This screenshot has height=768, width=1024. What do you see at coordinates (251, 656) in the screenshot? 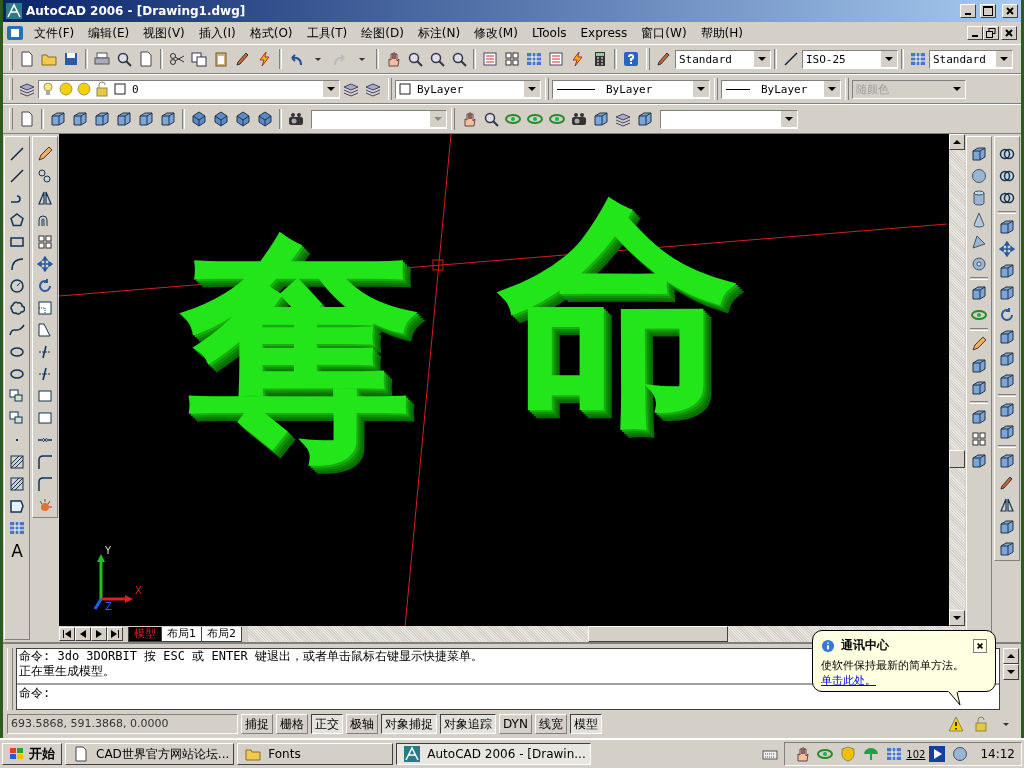
I see `command-history-line: 命令: 3do 3DORBIT 按 ESC 或 ENTER 键退出，或者单击鼠标右键显示快捷菜单。` at bounding box center [251, 656].